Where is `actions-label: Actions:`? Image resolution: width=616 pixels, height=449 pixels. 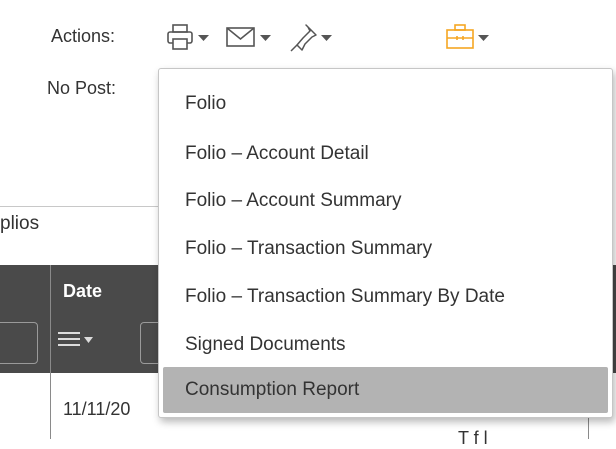 actions-label: Actions: is located at coordinates (83, 36).